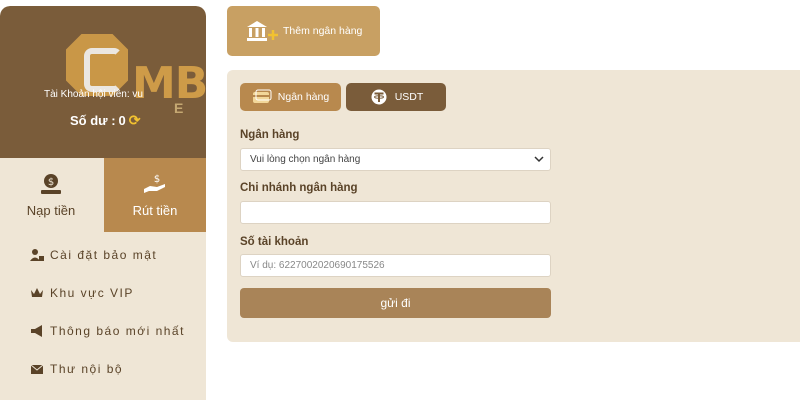 The height and width of the screenshot is (400, 800). What do you see at coordinates (103, 195) in the screenshot?
I see `wallet-actions: $ Nạp tiền $ Rút tiền` at bounding box center [103, 195].